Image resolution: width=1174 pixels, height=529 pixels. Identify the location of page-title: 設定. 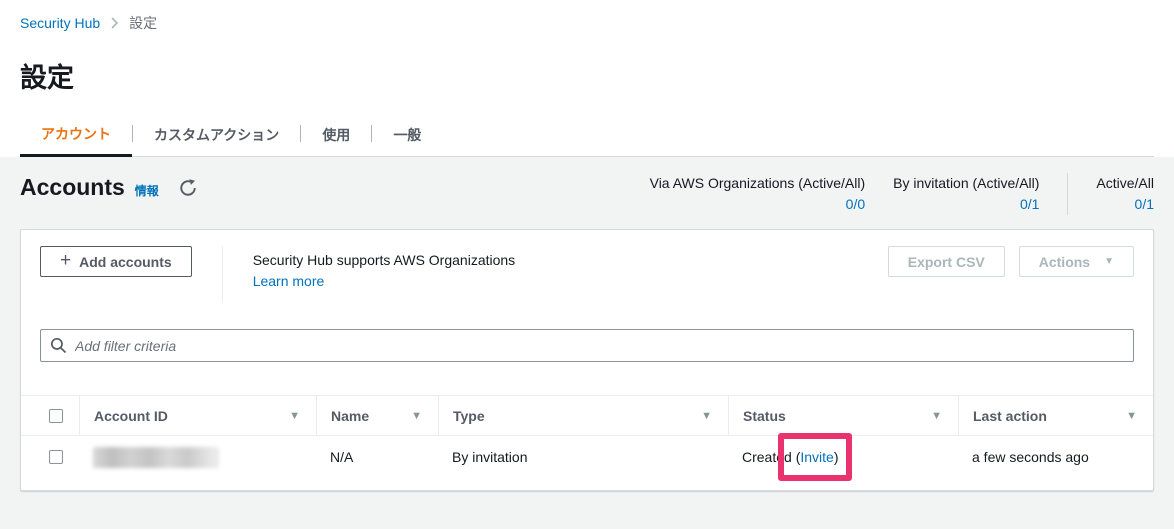
(47, 78).